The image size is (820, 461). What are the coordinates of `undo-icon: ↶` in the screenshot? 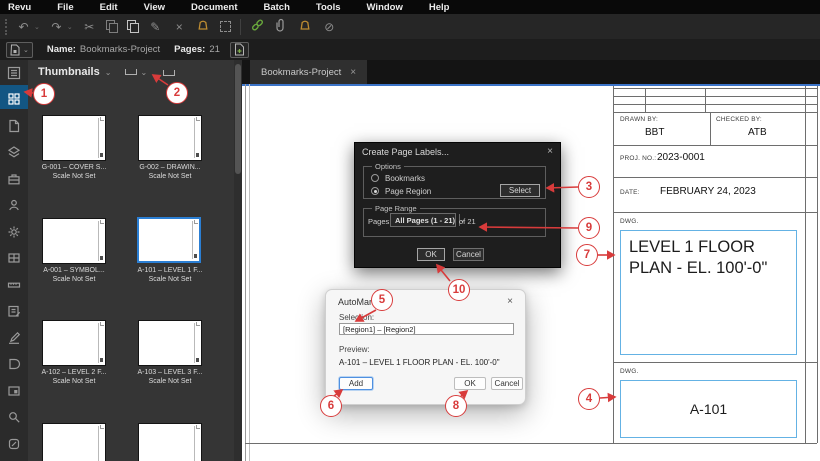 It's located at (23, 27).